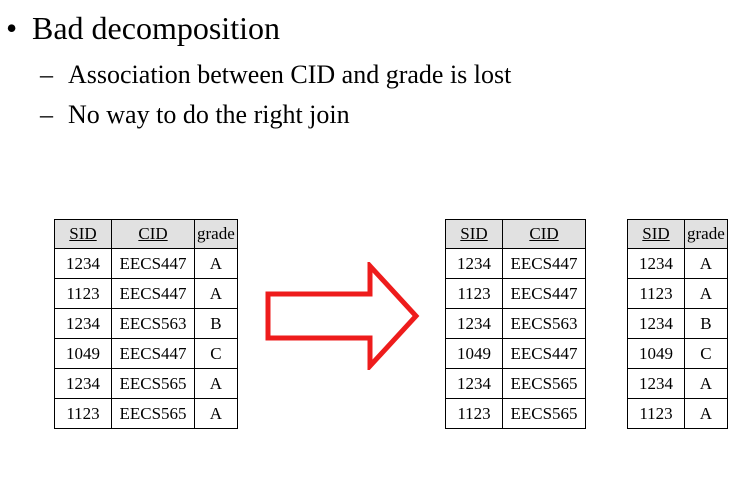  I want to click on table-row: 1123 EECS447 A, so click(146, 293).